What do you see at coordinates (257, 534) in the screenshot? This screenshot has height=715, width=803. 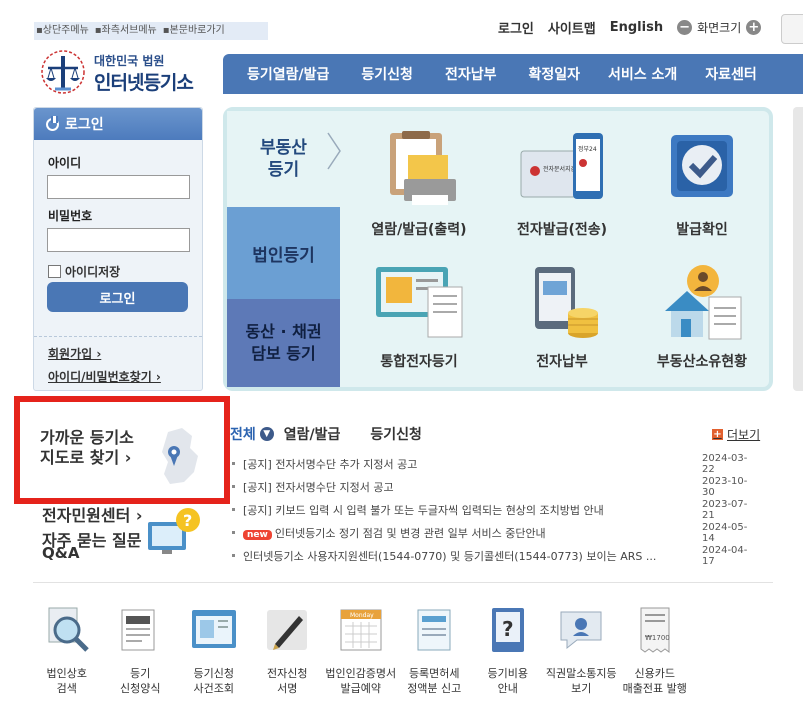 I see `new-badge: new` at bounding box center [257, 534].